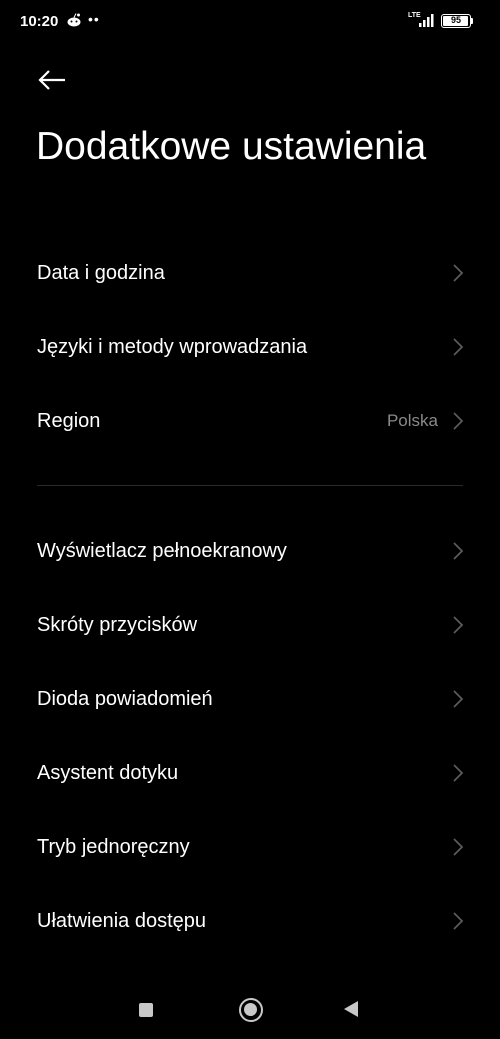 This screenshot has height=1039, width=500. I want to click on item-label: Data i godzina, so click(101, 272).